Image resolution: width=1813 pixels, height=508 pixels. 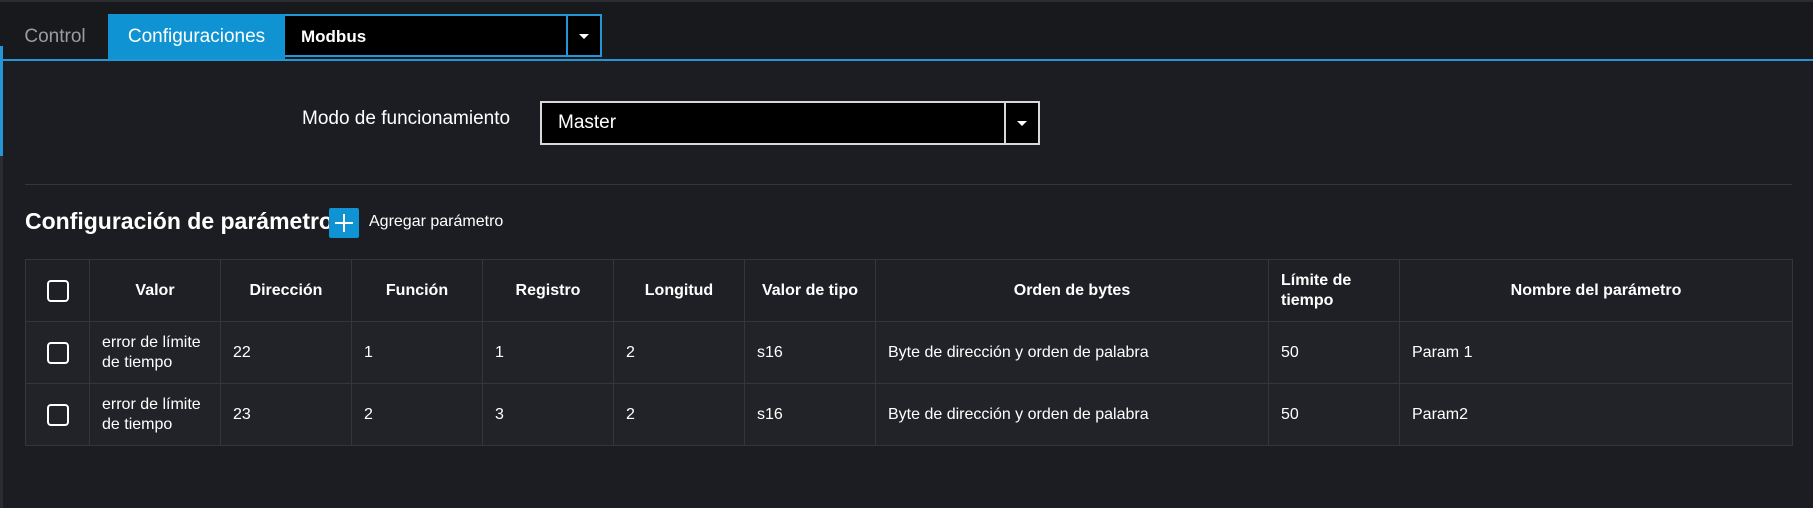 I want to click on add-parameter-label: Agregar parámetro, so click(x=436, y=222).